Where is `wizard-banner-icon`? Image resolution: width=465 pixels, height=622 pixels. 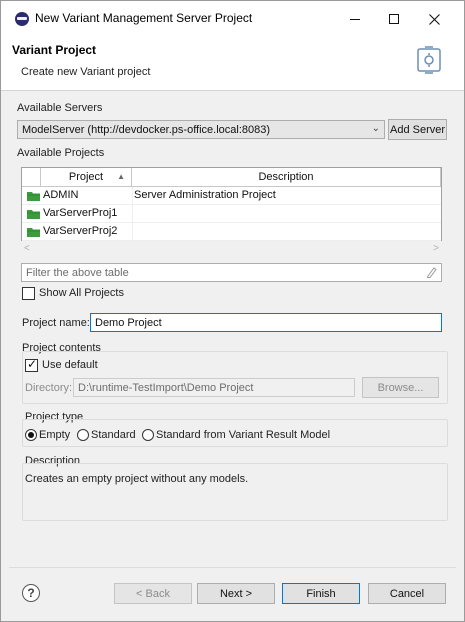 wizard-banner-icon is located at coordinates (429, 60).